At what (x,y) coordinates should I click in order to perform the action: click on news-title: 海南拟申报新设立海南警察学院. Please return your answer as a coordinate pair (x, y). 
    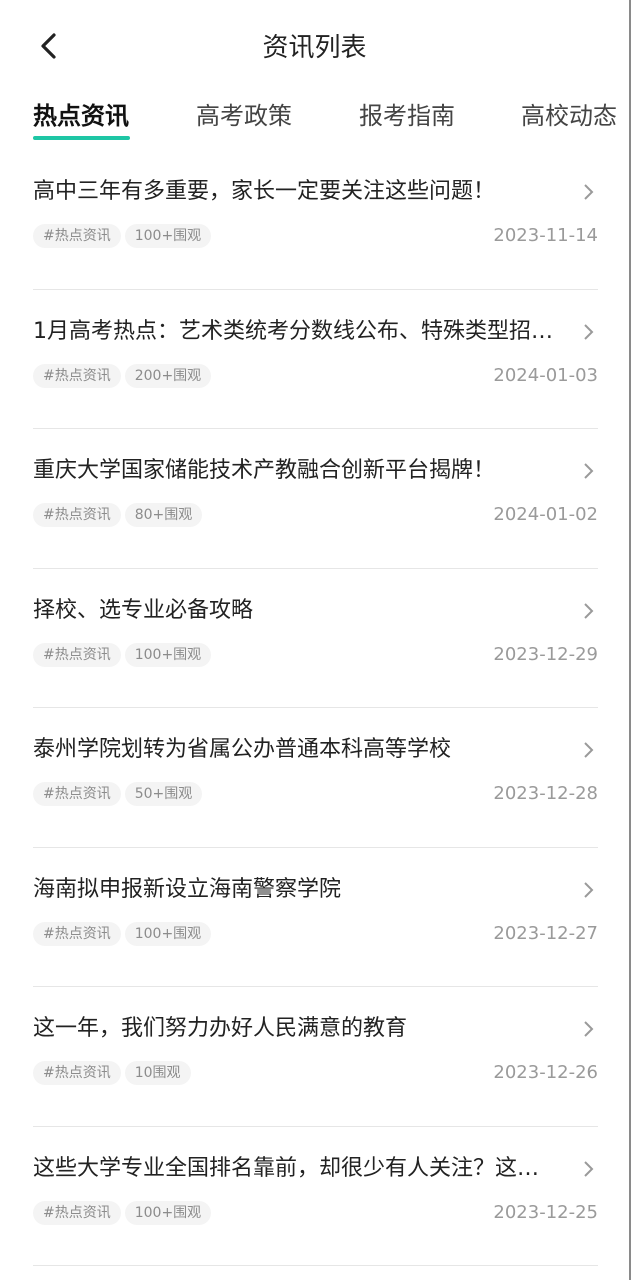
    Looking at the image, I should click on (187, 889).